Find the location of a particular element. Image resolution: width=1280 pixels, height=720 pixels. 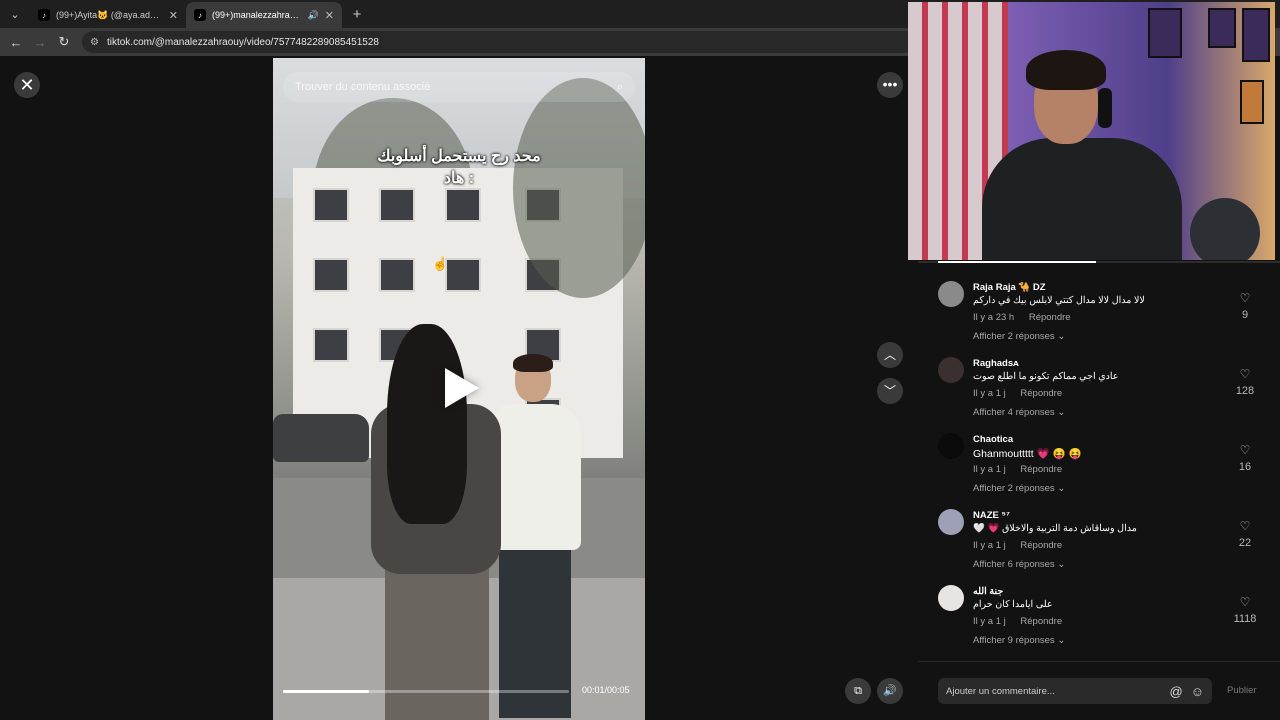

like-count: 16 is located at coordinates (1245, 467).